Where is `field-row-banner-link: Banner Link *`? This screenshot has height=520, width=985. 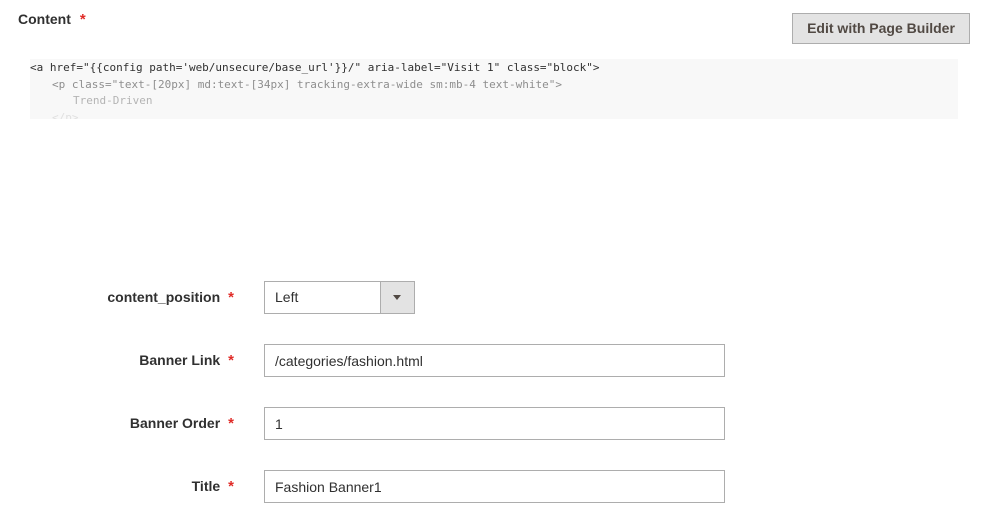
field-row-banner-link: Banner Link * is located at coordinates (492, 361).